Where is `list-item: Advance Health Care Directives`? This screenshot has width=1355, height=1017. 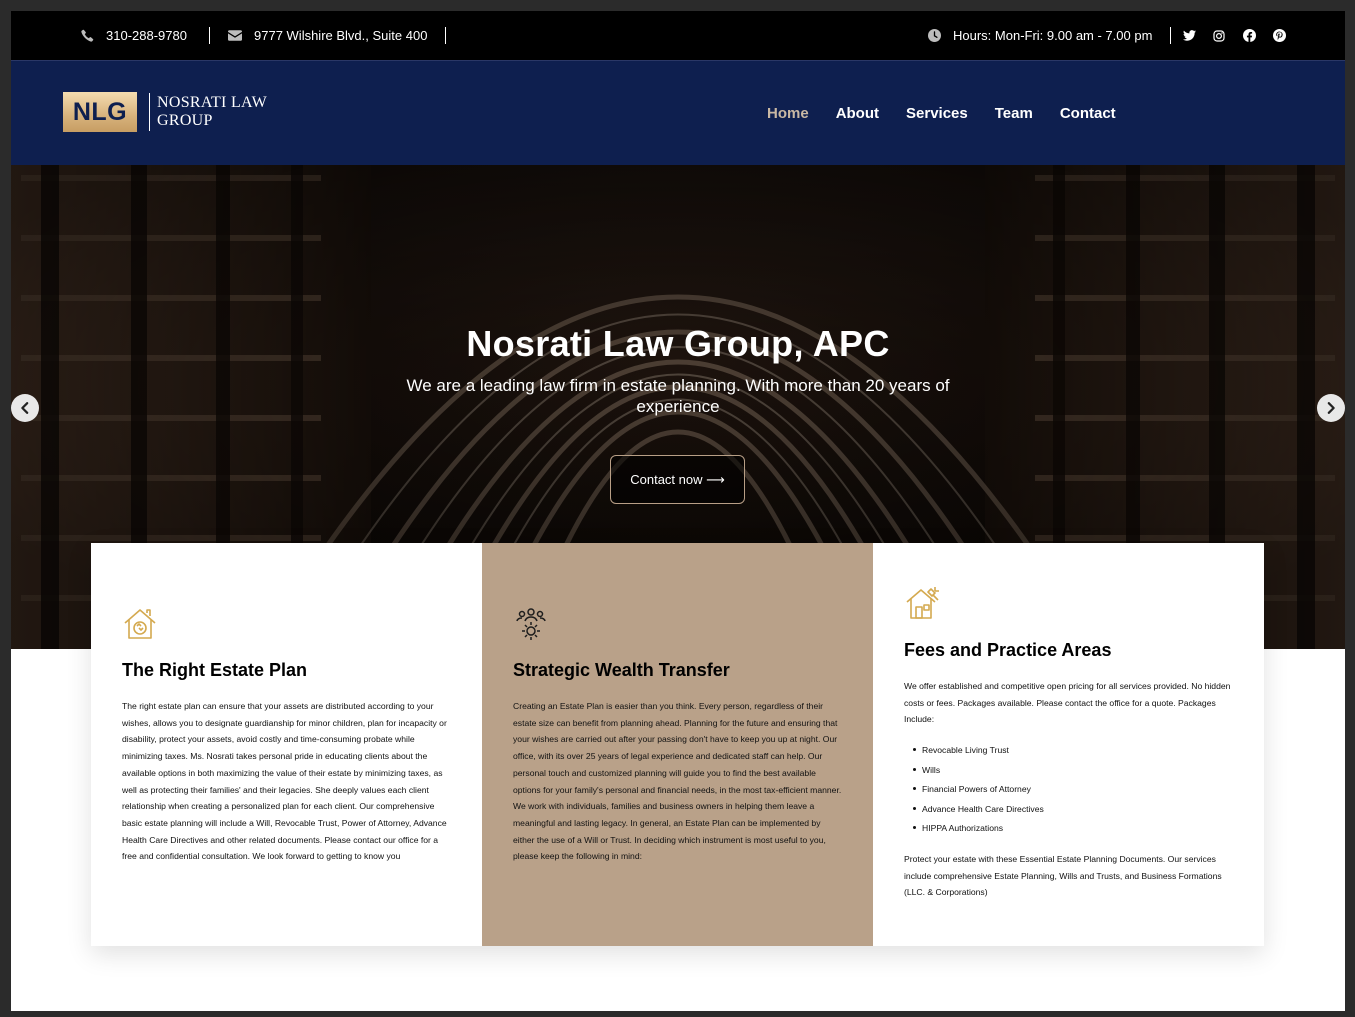 list-item: Advance Health Care Directives is located at coordinates (1069, 812).